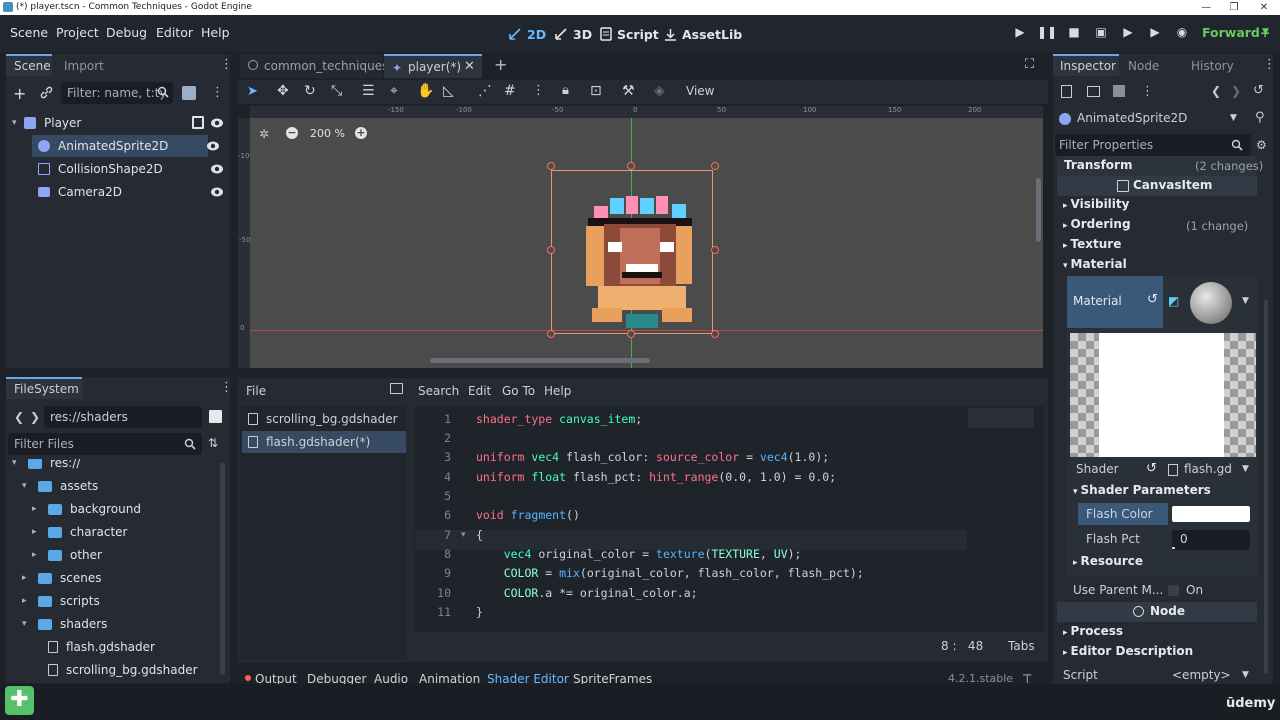 This screenshot has height=720, width=1280. I want to click on use-parent-checkbox, so click(1173, 590).